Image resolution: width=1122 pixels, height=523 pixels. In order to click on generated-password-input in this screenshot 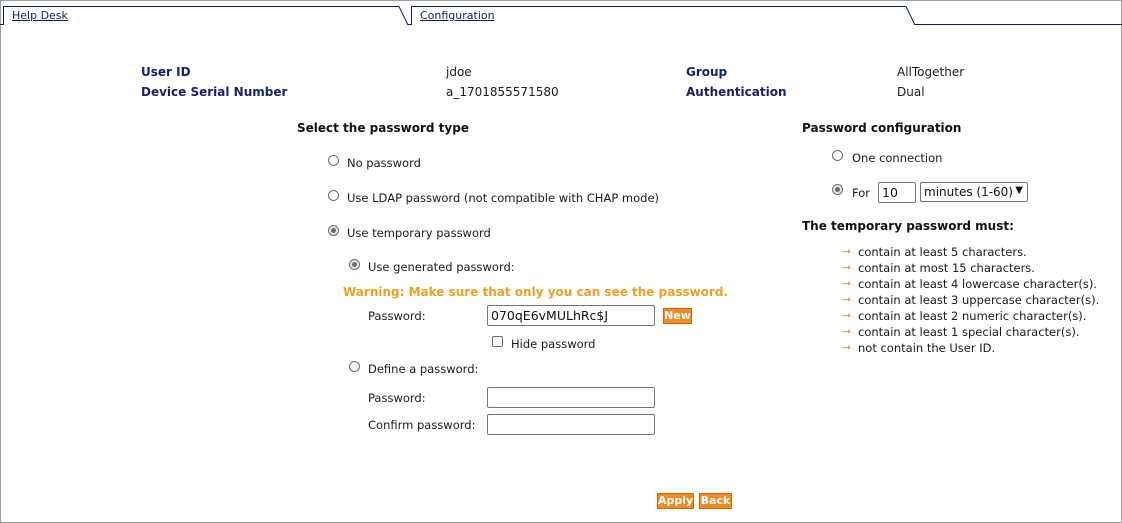, I will do `click(571, 315)`.